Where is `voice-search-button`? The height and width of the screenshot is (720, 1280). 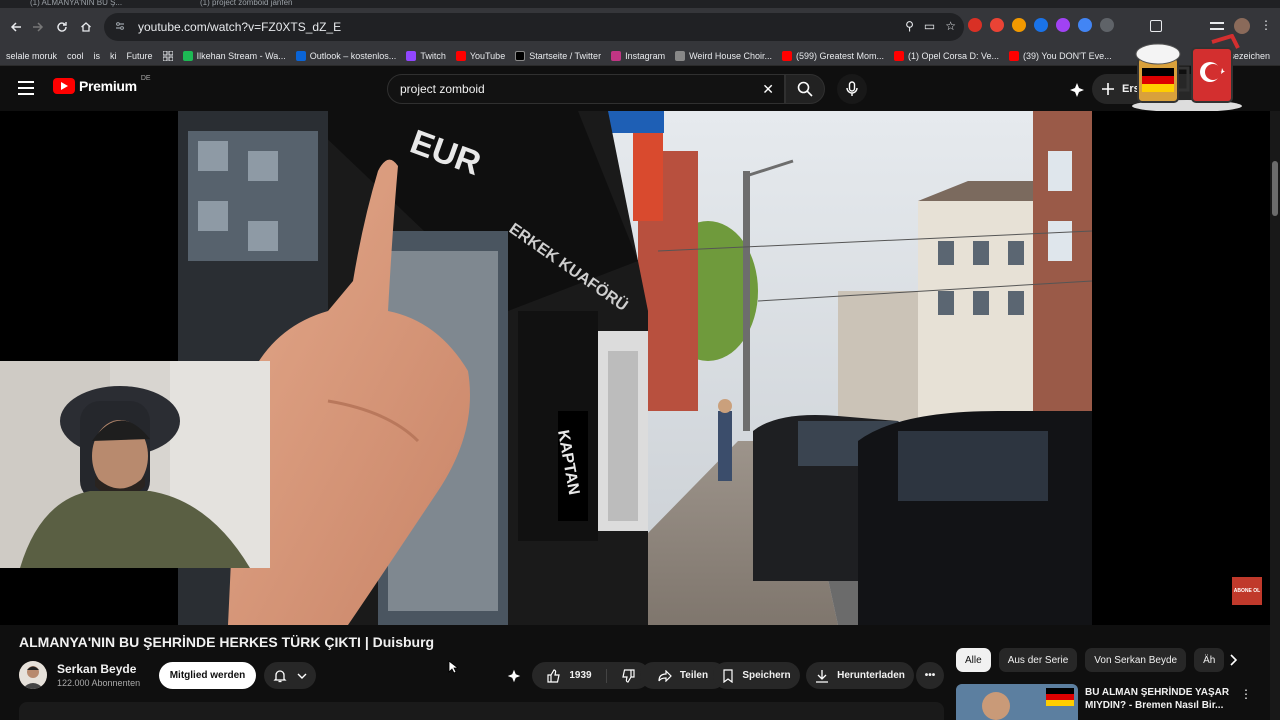
voice-search-button is located at coordinates (852, 89).